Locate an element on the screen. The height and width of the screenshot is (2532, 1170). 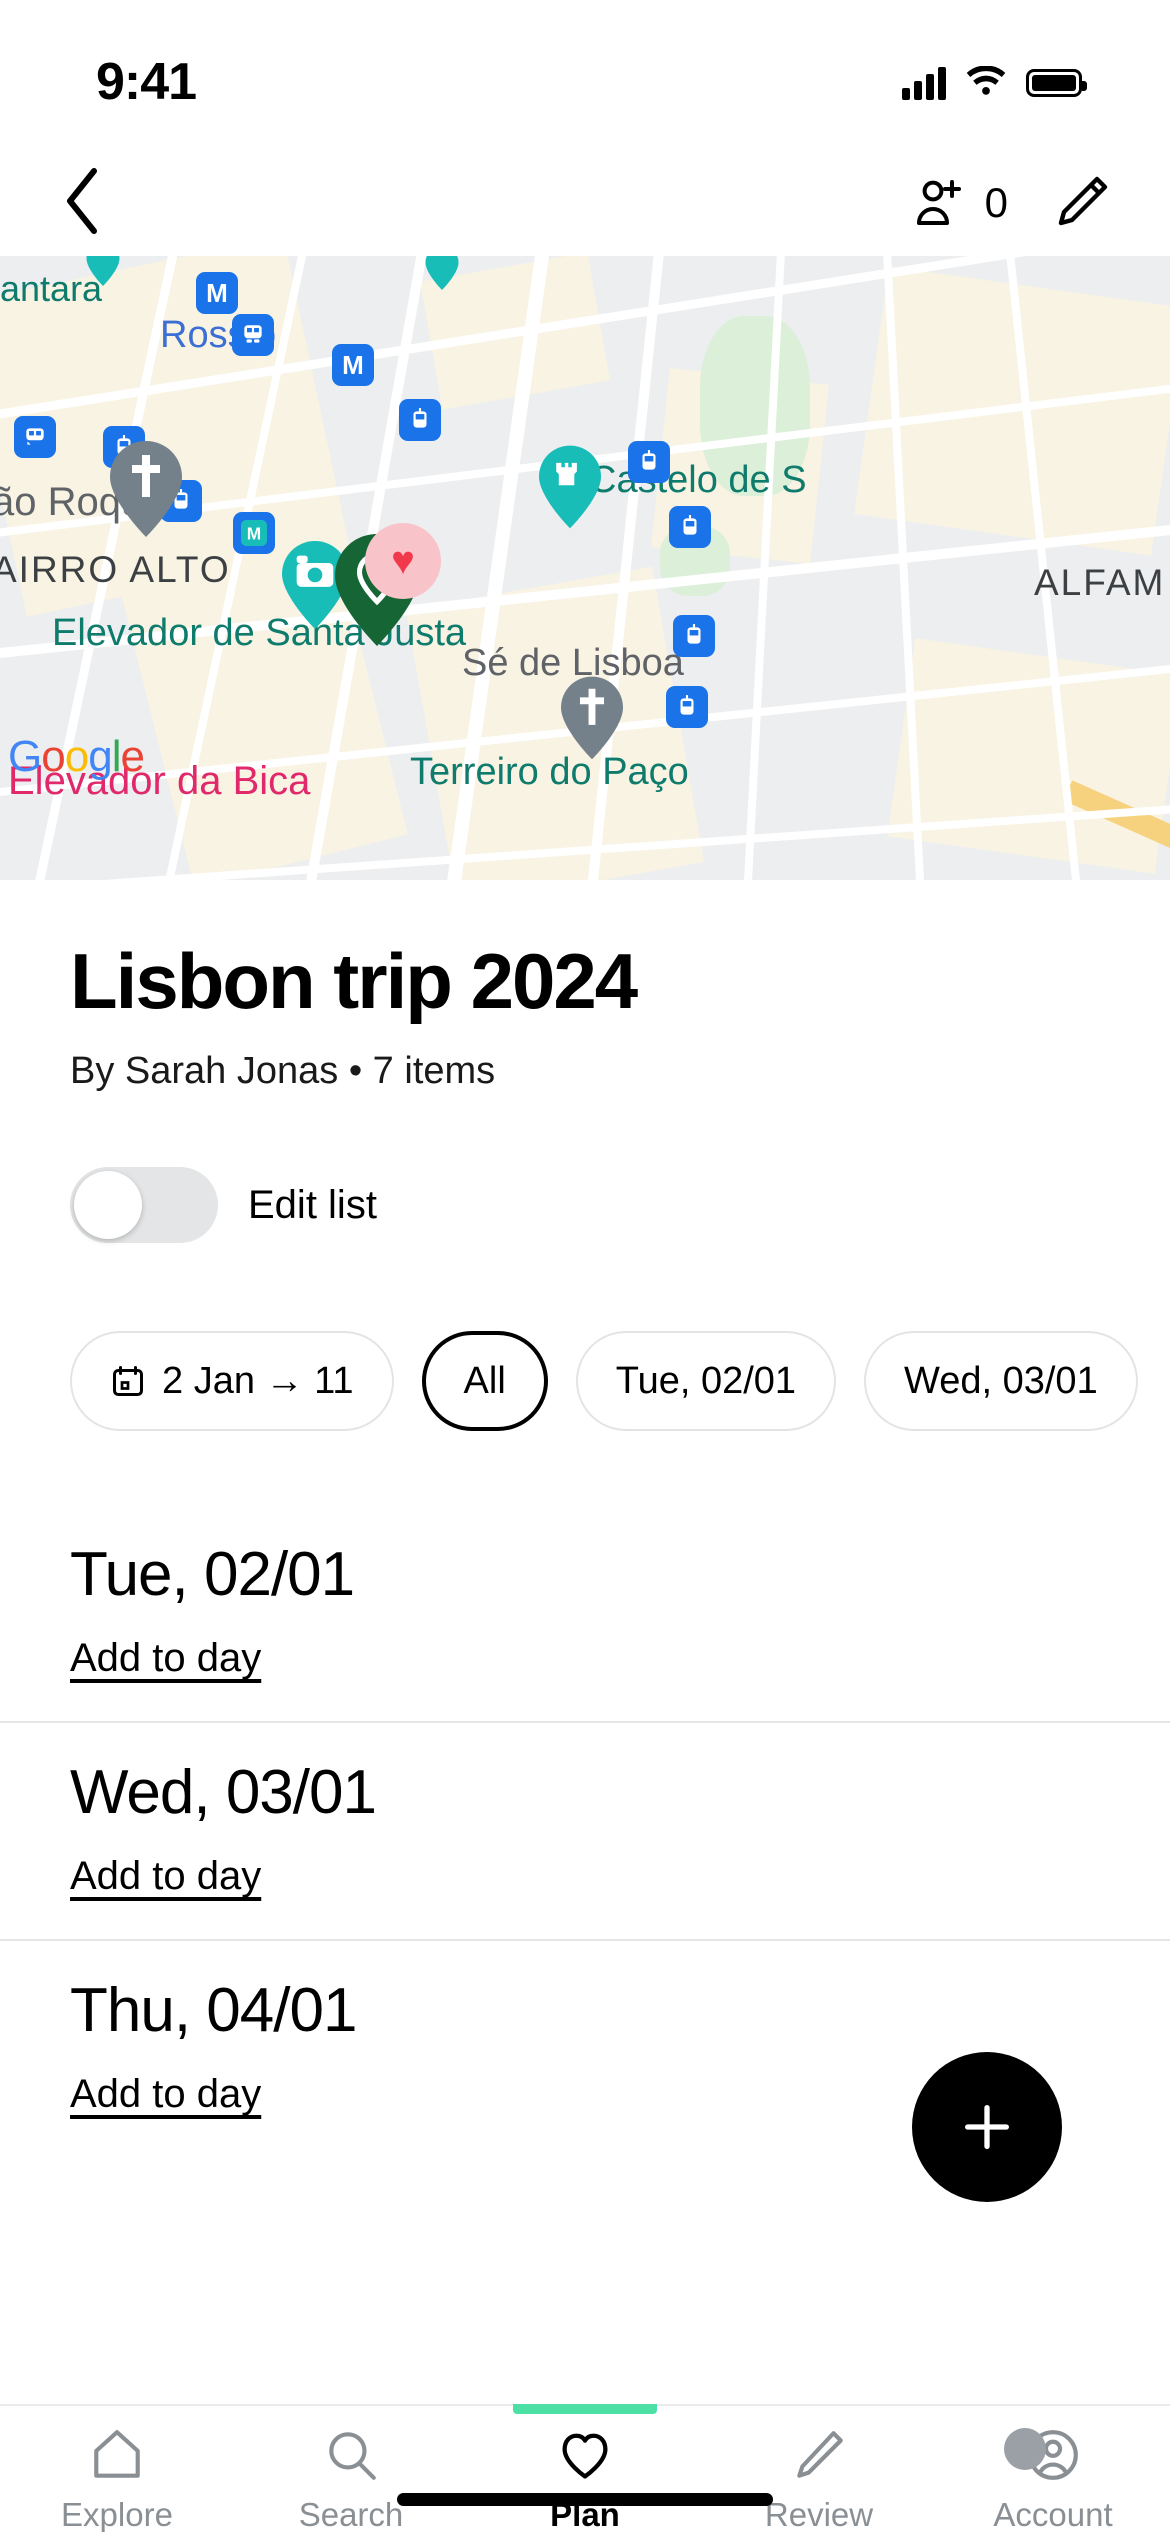
tab-review: Review is located at coordinates (819, 2478).